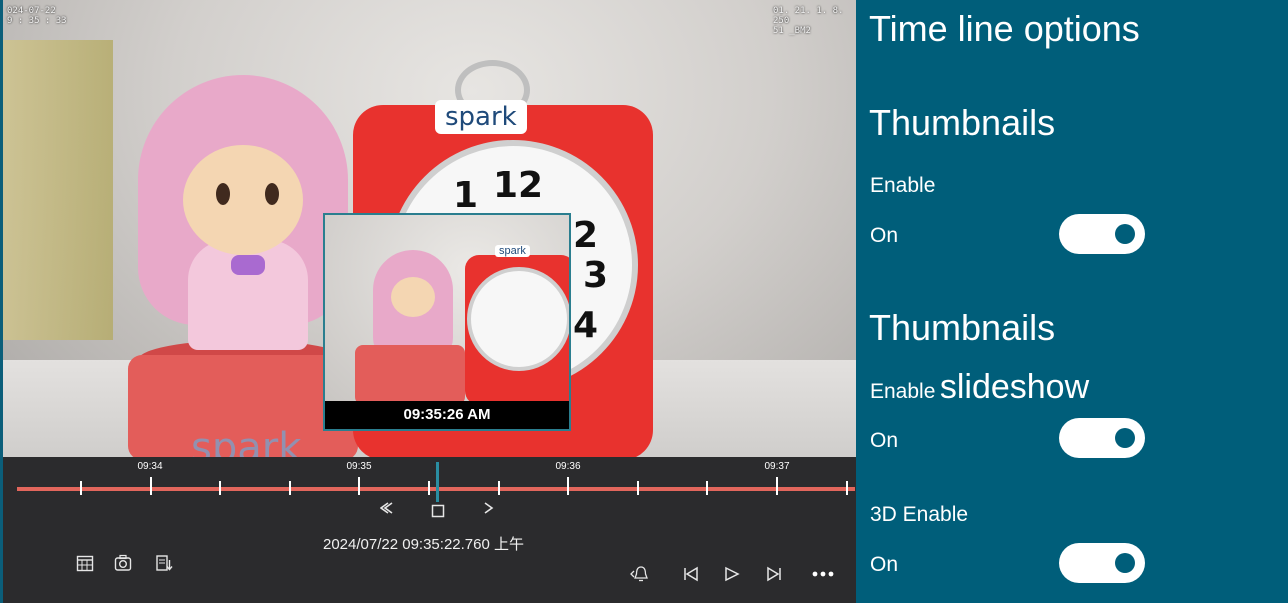 The width and height of the screenshot is (1288, 603). What do you see at coordinates (410, 373) in the screenshot?
I see `thumb-pedestal` at bounding box center [410, 373].